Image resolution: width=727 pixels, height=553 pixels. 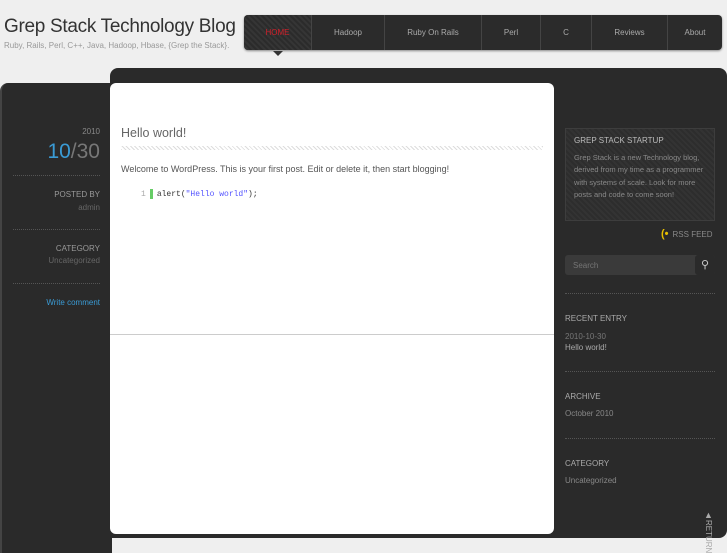 What do you see at coordinates (511, 32) in the screenshot?
I see `nav-perl: Perl` at bounding box center [511, 32].